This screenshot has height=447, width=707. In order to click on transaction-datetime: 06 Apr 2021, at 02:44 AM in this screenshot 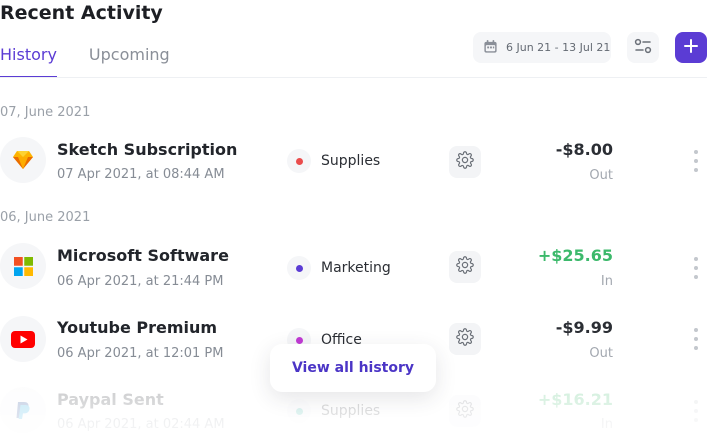, I will do `click(141, 424)`.